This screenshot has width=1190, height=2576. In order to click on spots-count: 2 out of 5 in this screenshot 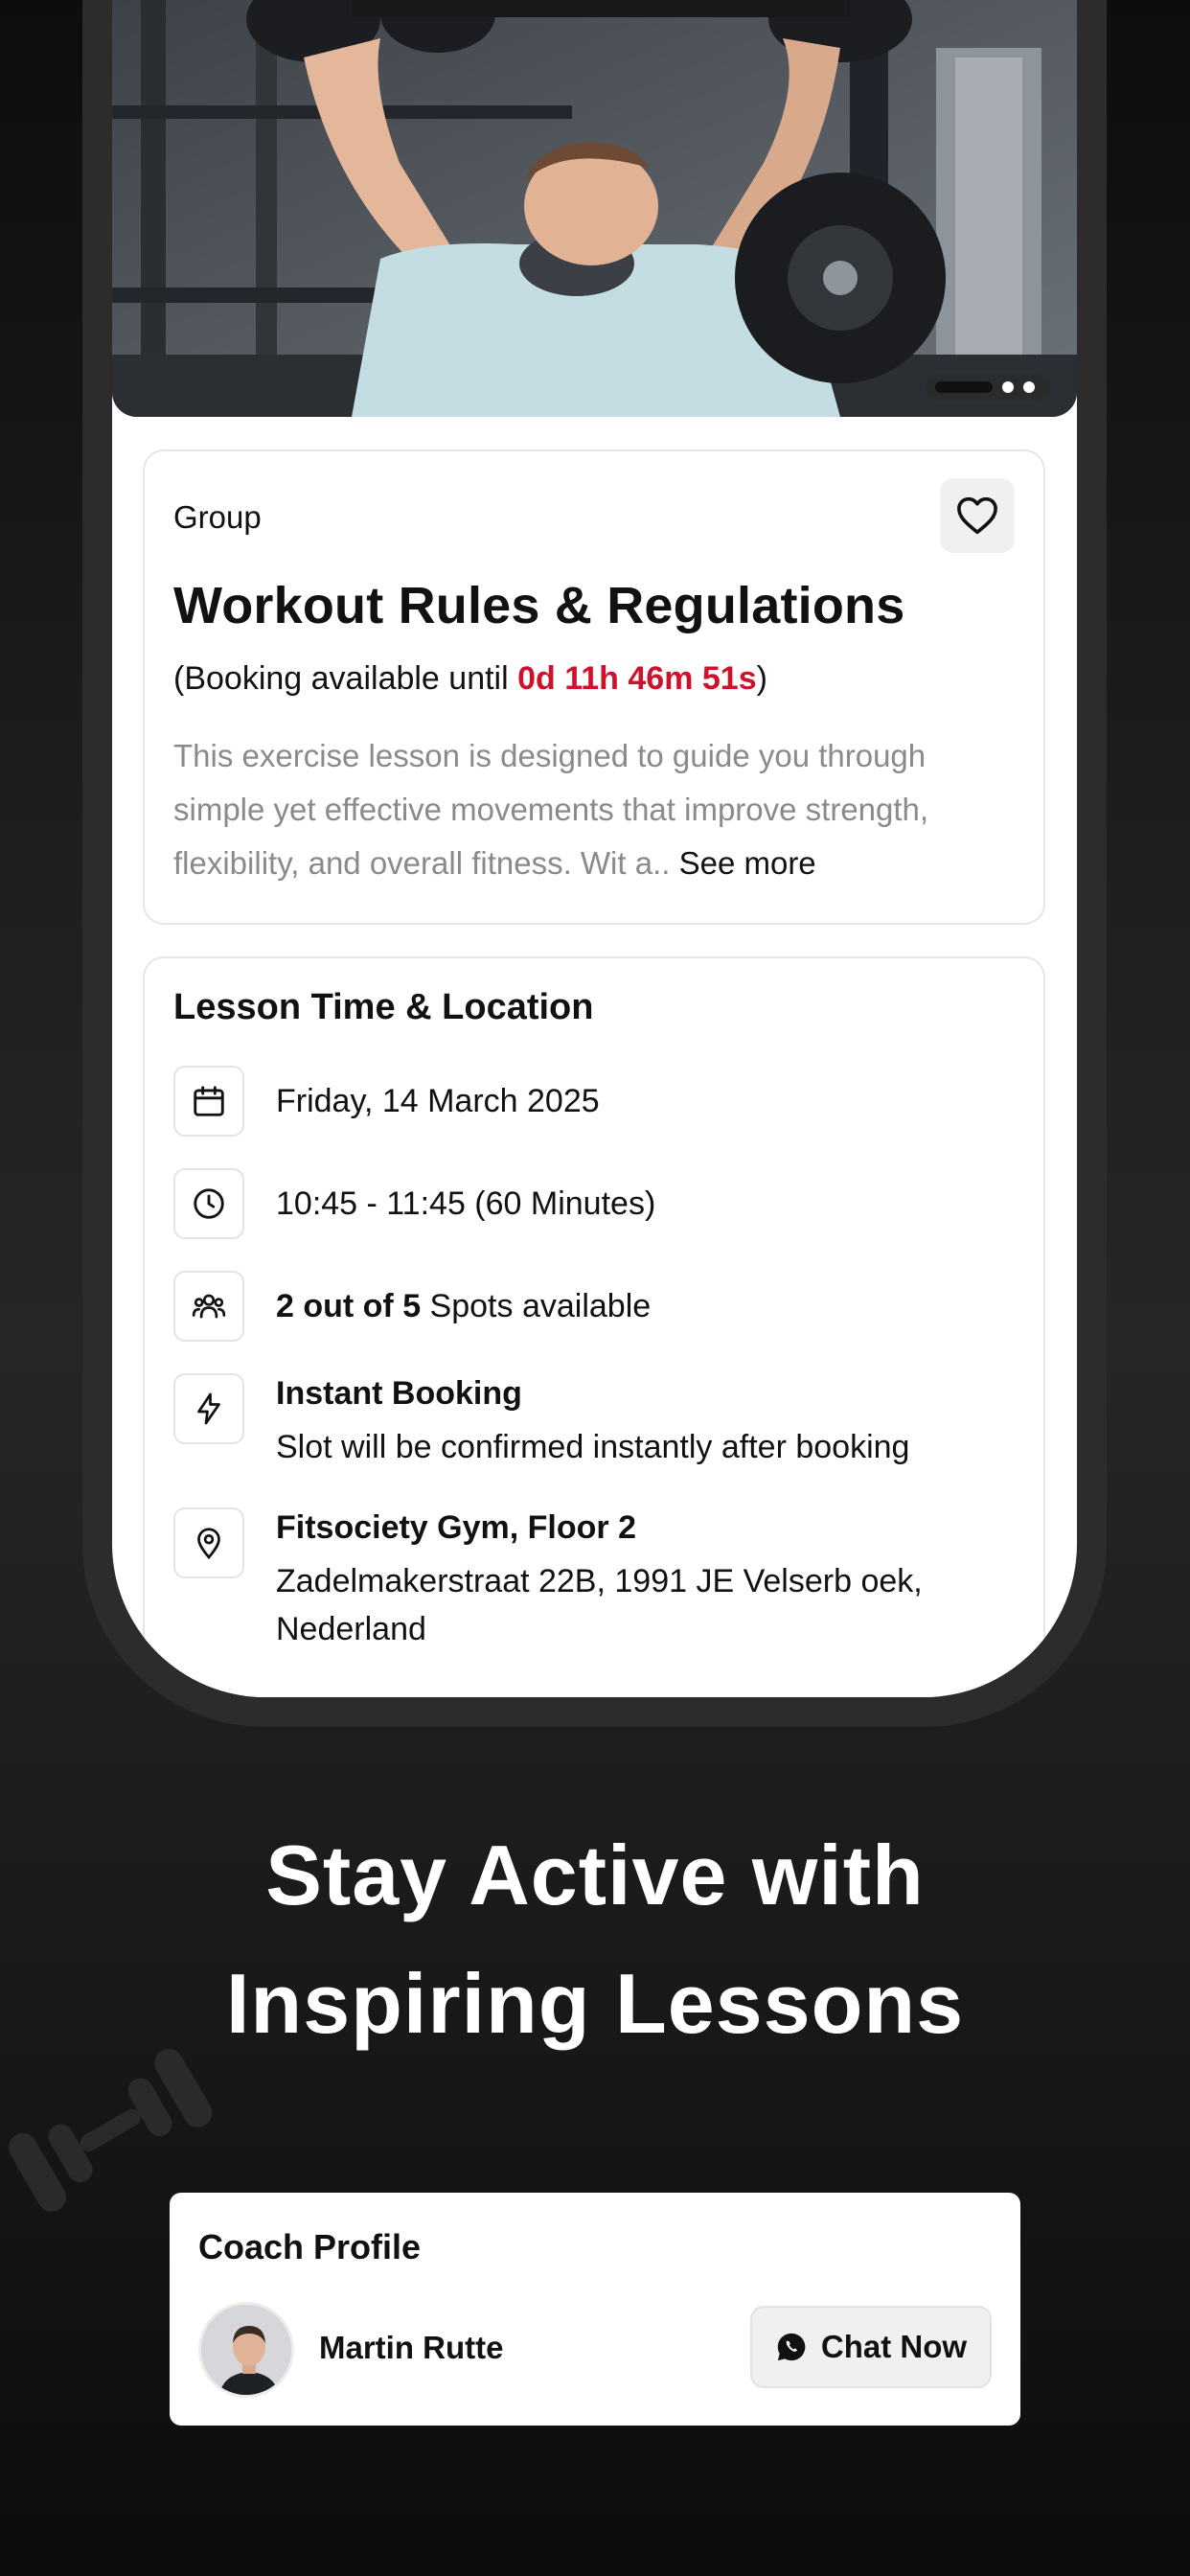, I will do `click(349, 1306)`.